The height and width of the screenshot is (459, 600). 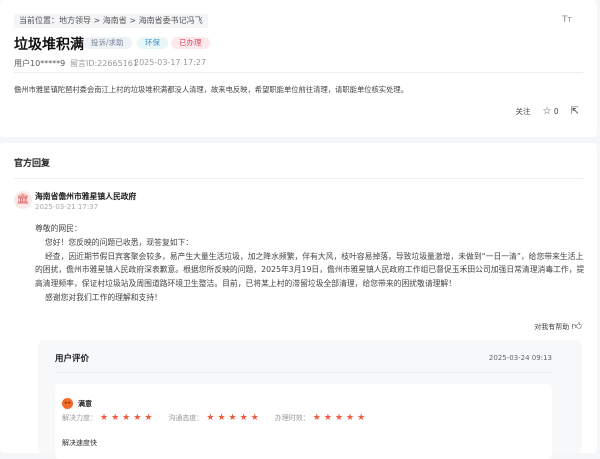 What do you see at coordinates (552, 327) in the screenshot?
I see `helpful-label: 对我有帮助` at bounding box center [552, 327].